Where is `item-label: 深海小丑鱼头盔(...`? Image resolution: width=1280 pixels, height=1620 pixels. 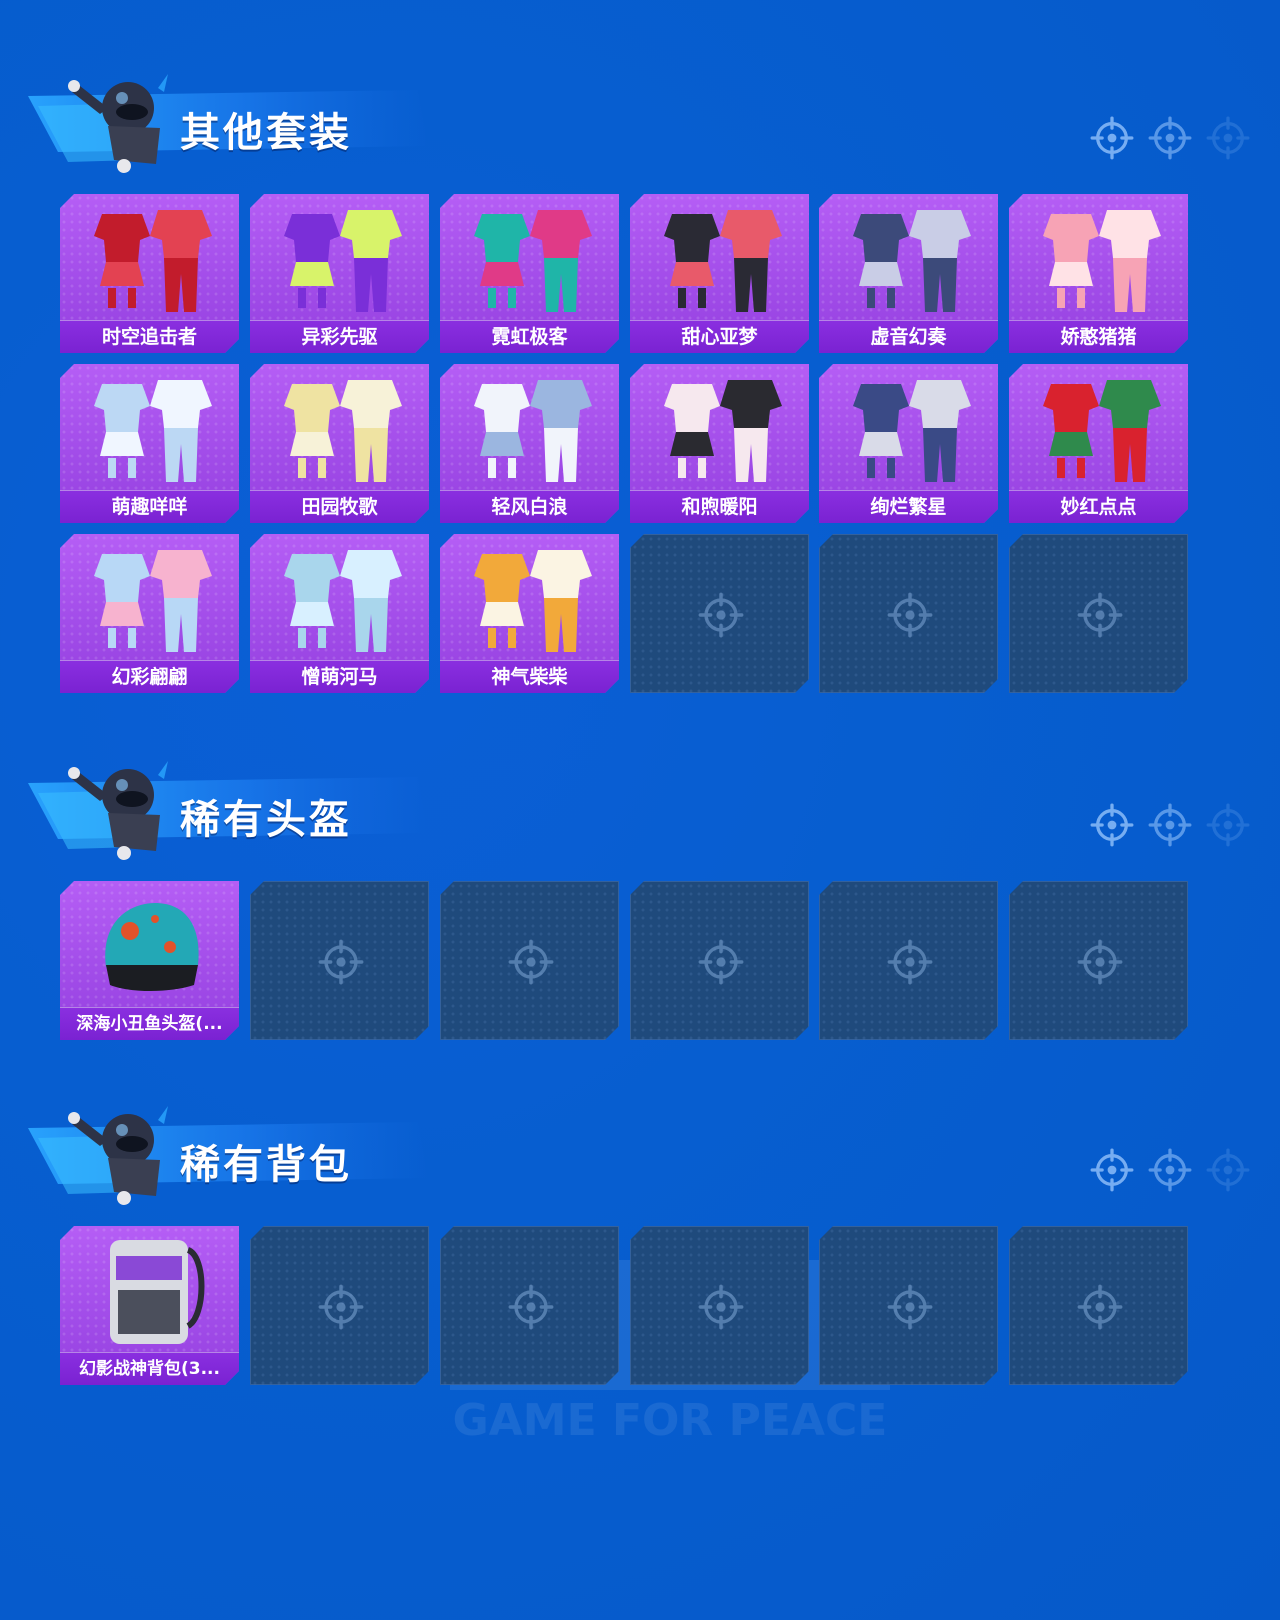
item-label: 深海小丑鱼头盔(... is located at coordinates (149, 1023).